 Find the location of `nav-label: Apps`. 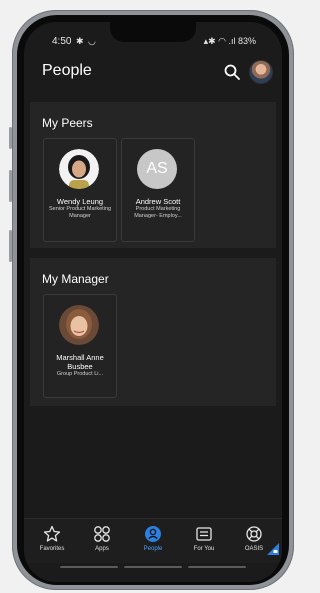

nav-label: Apps is located at coordinates (102, 549).